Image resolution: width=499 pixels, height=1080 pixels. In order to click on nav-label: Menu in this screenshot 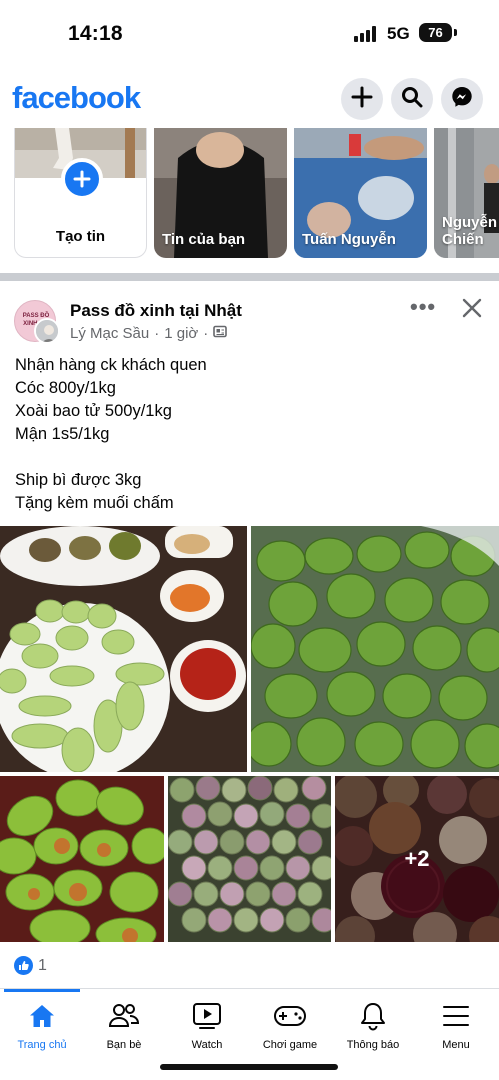, I will do `click(456, 1045)`.